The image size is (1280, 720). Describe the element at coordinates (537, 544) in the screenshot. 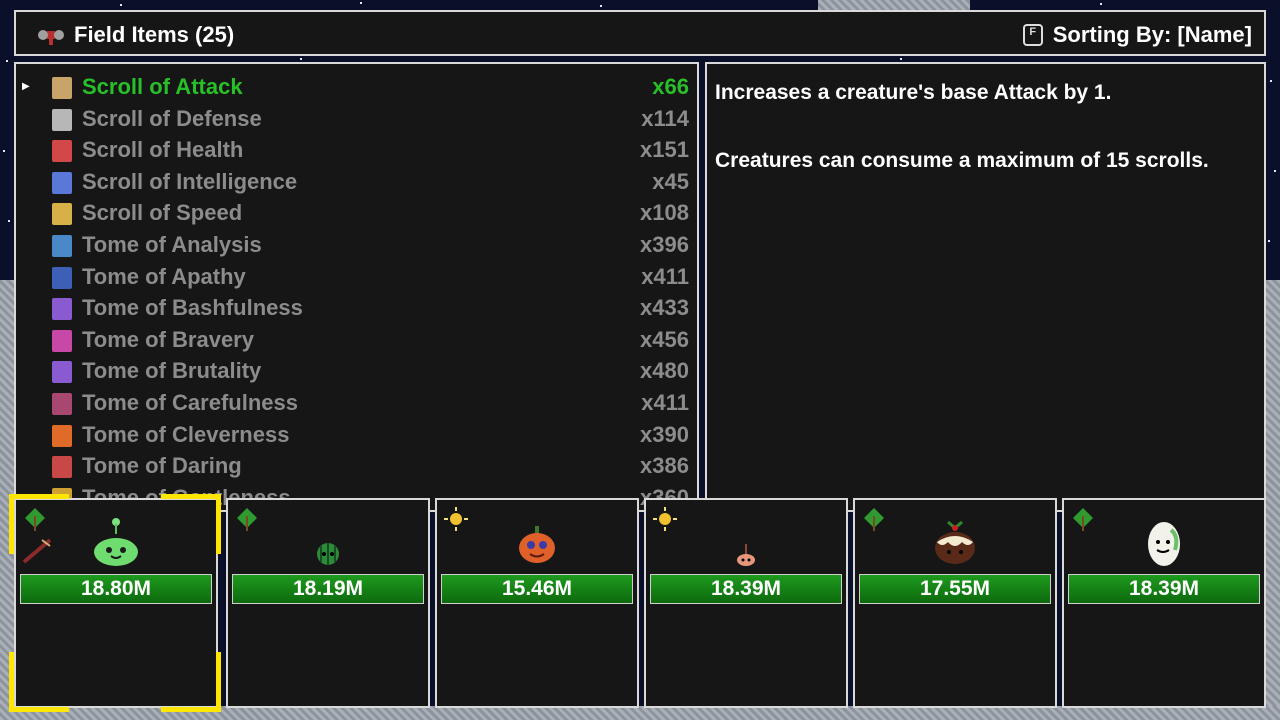

I see `pumpkin-creature` at that location.